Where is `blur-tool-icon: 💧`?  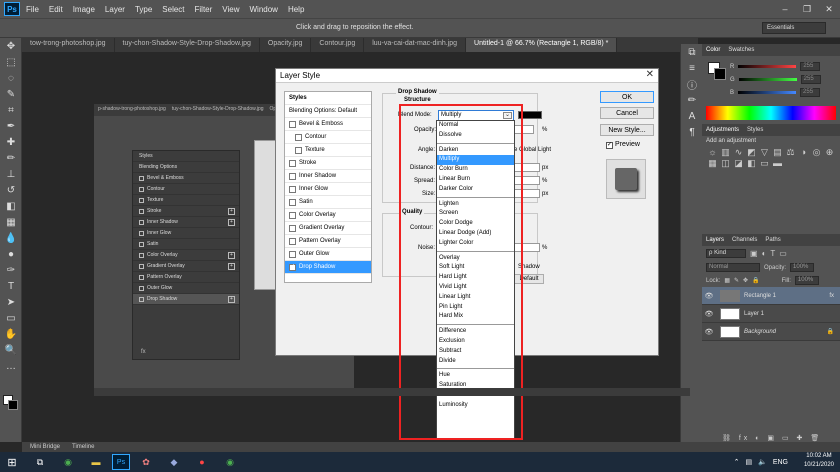
blur-tool-icon: 💧 is located at coordinates (11, 238).